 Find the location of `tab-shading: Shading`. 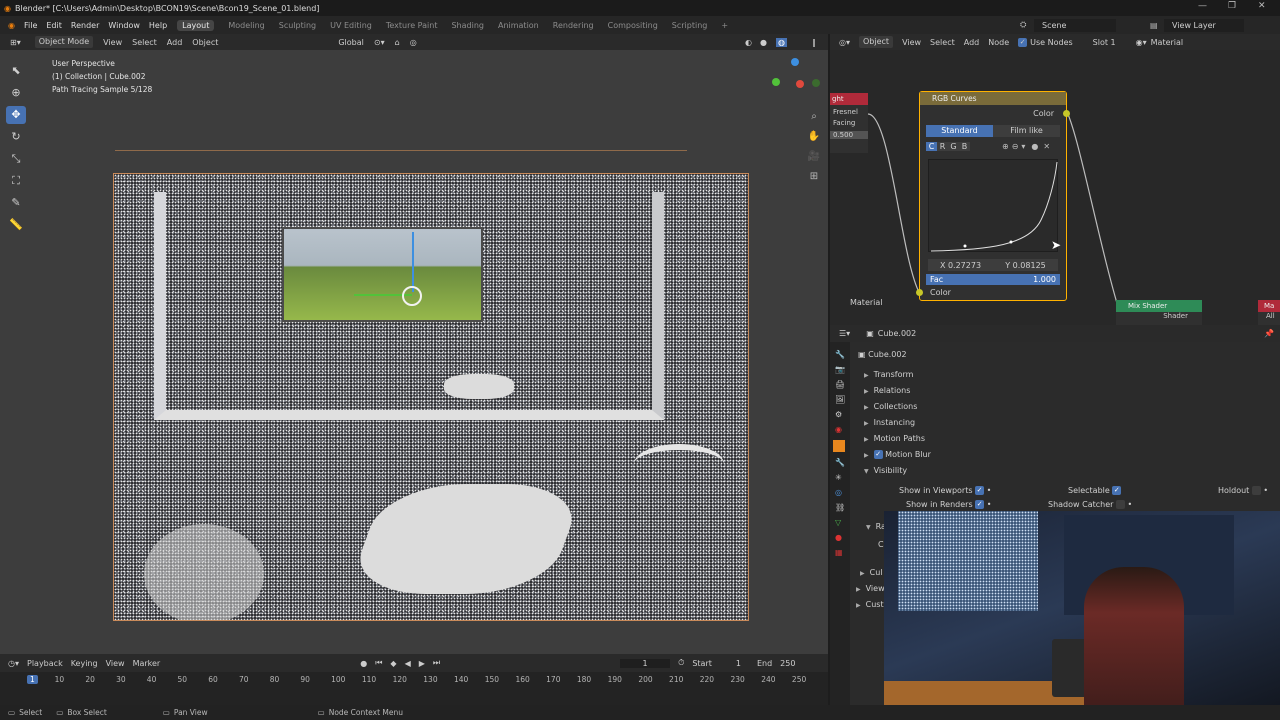

tab-shading: Shading is located at coordinates (467, 25).